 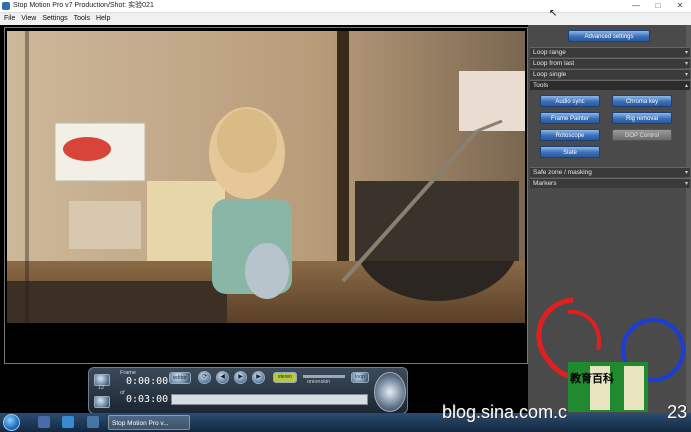 What do you see at coordinates (390, 392) in the screenshot?
I see `jog-wheel` at bounding box center [390, 392].